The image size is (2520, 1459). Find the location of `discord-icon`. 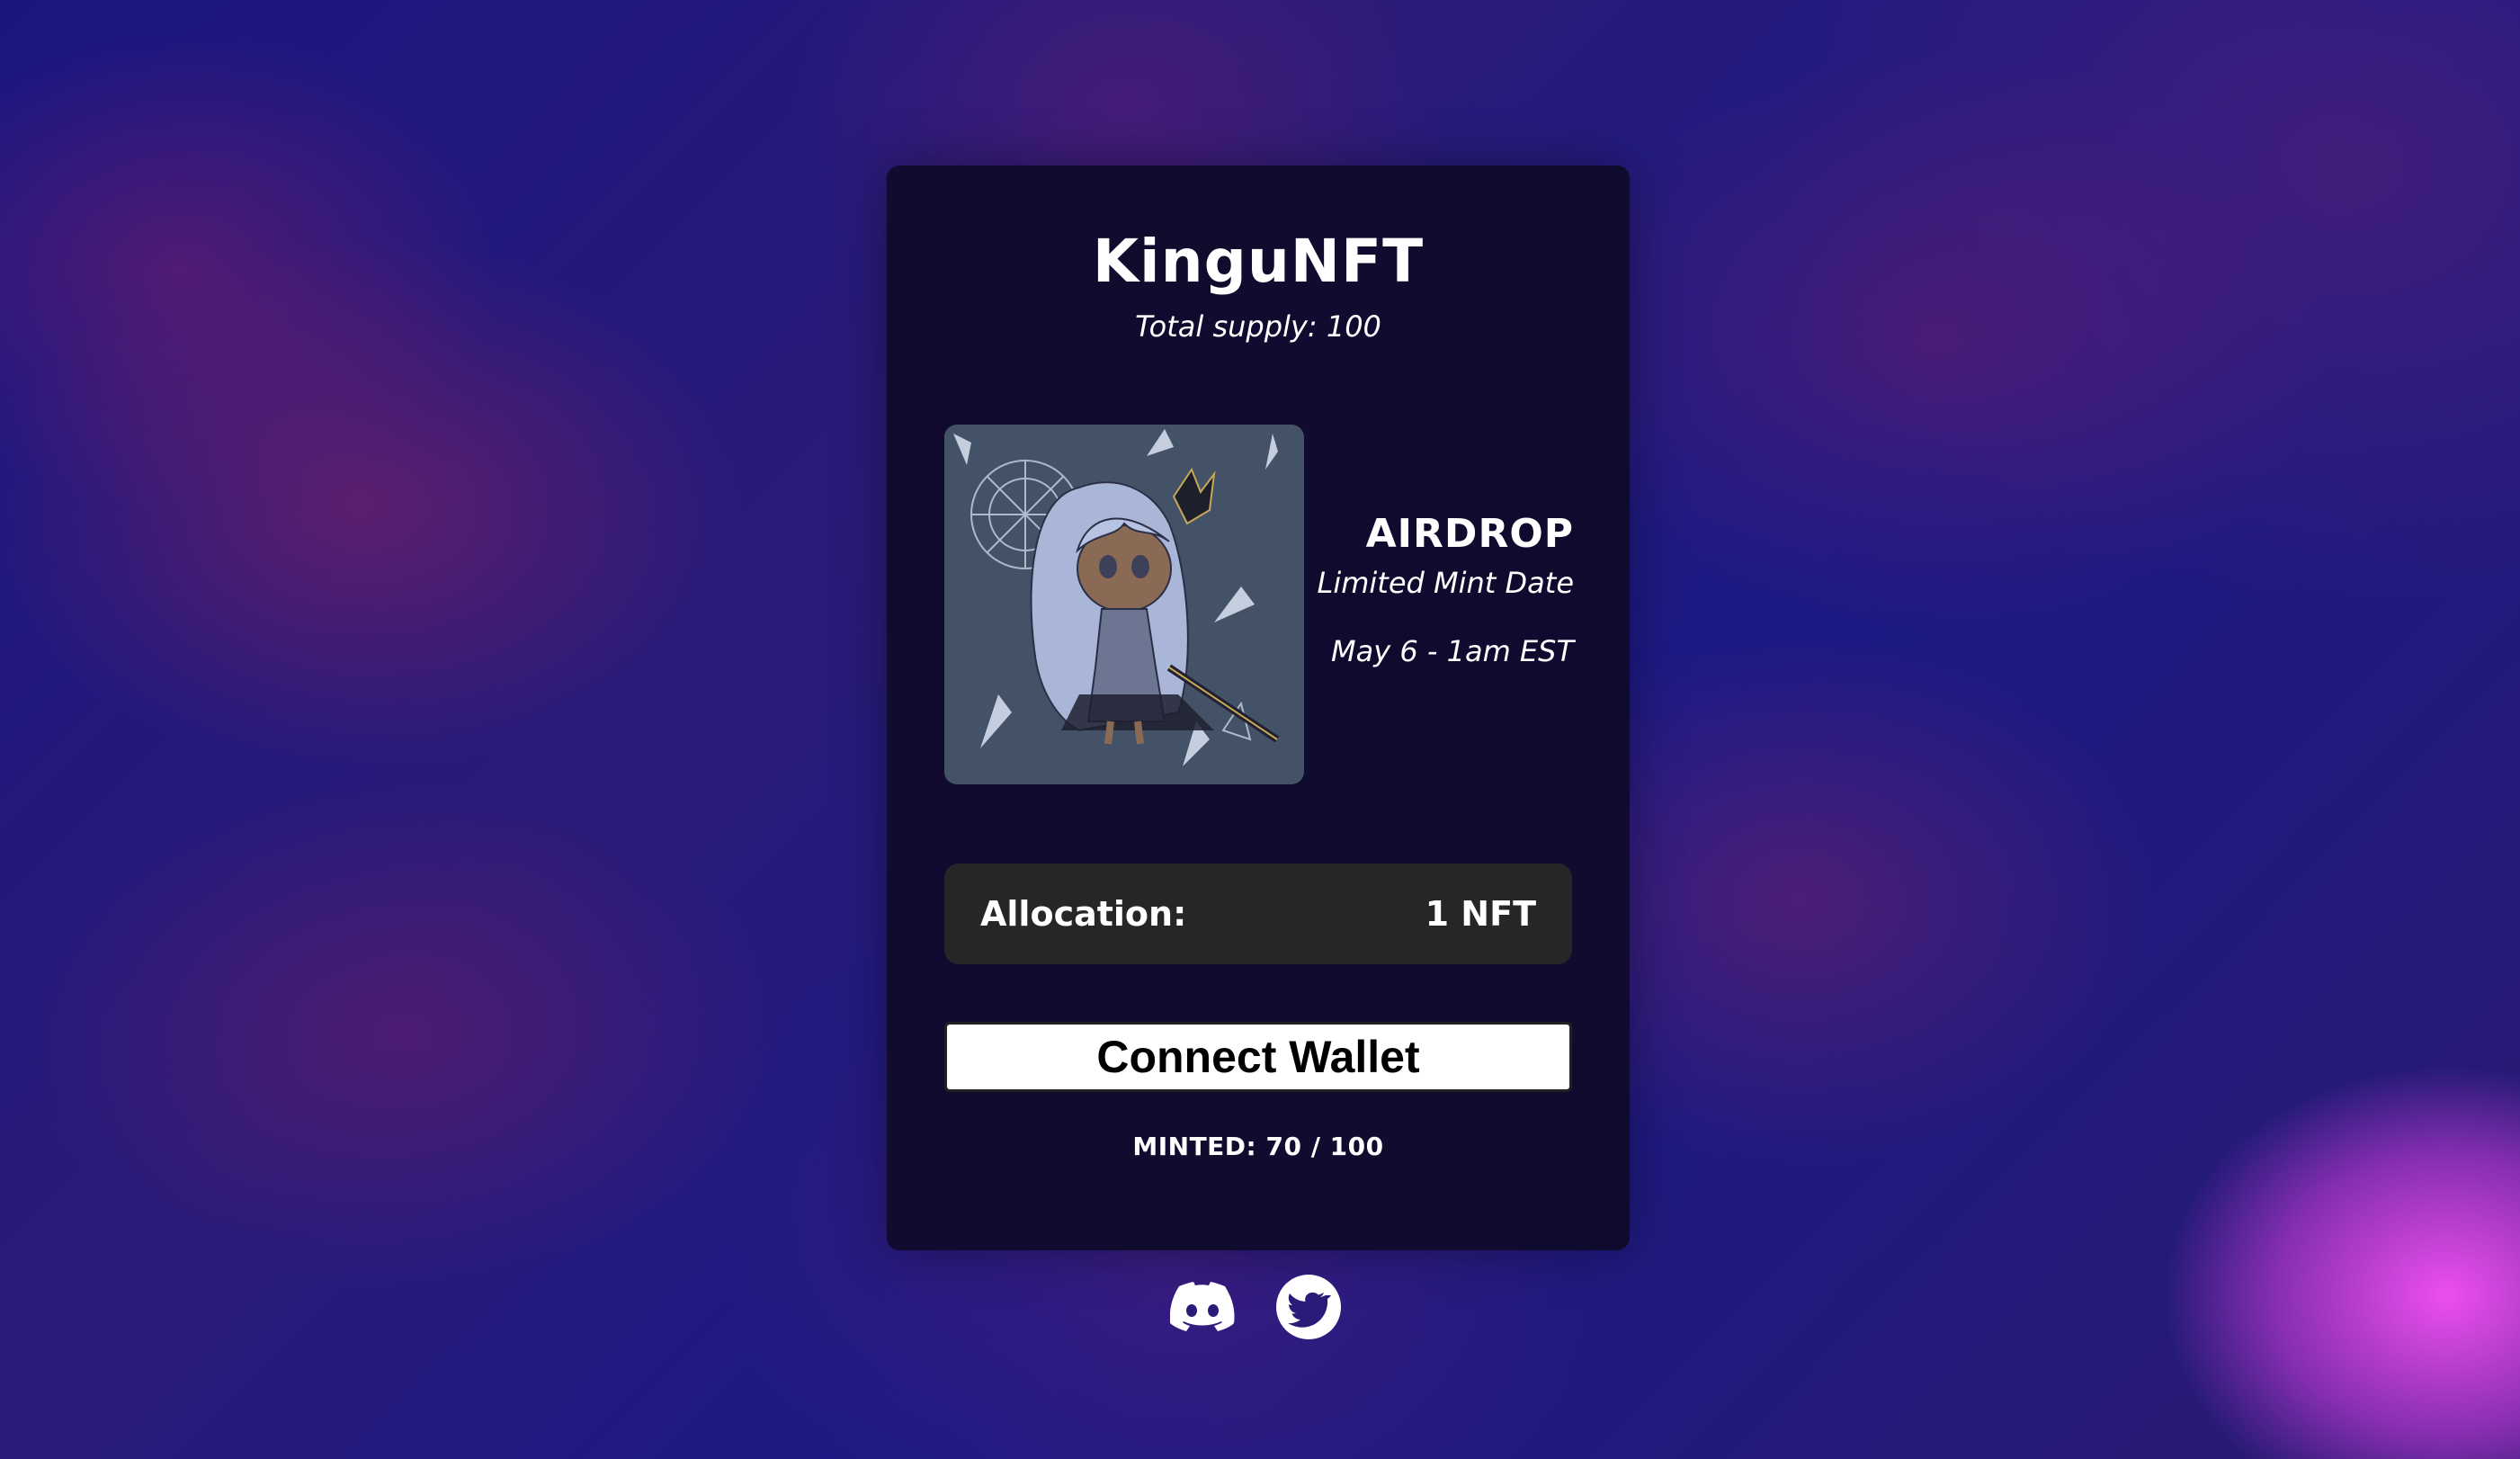

discord-icon is located at coordinates (1202, 1307).